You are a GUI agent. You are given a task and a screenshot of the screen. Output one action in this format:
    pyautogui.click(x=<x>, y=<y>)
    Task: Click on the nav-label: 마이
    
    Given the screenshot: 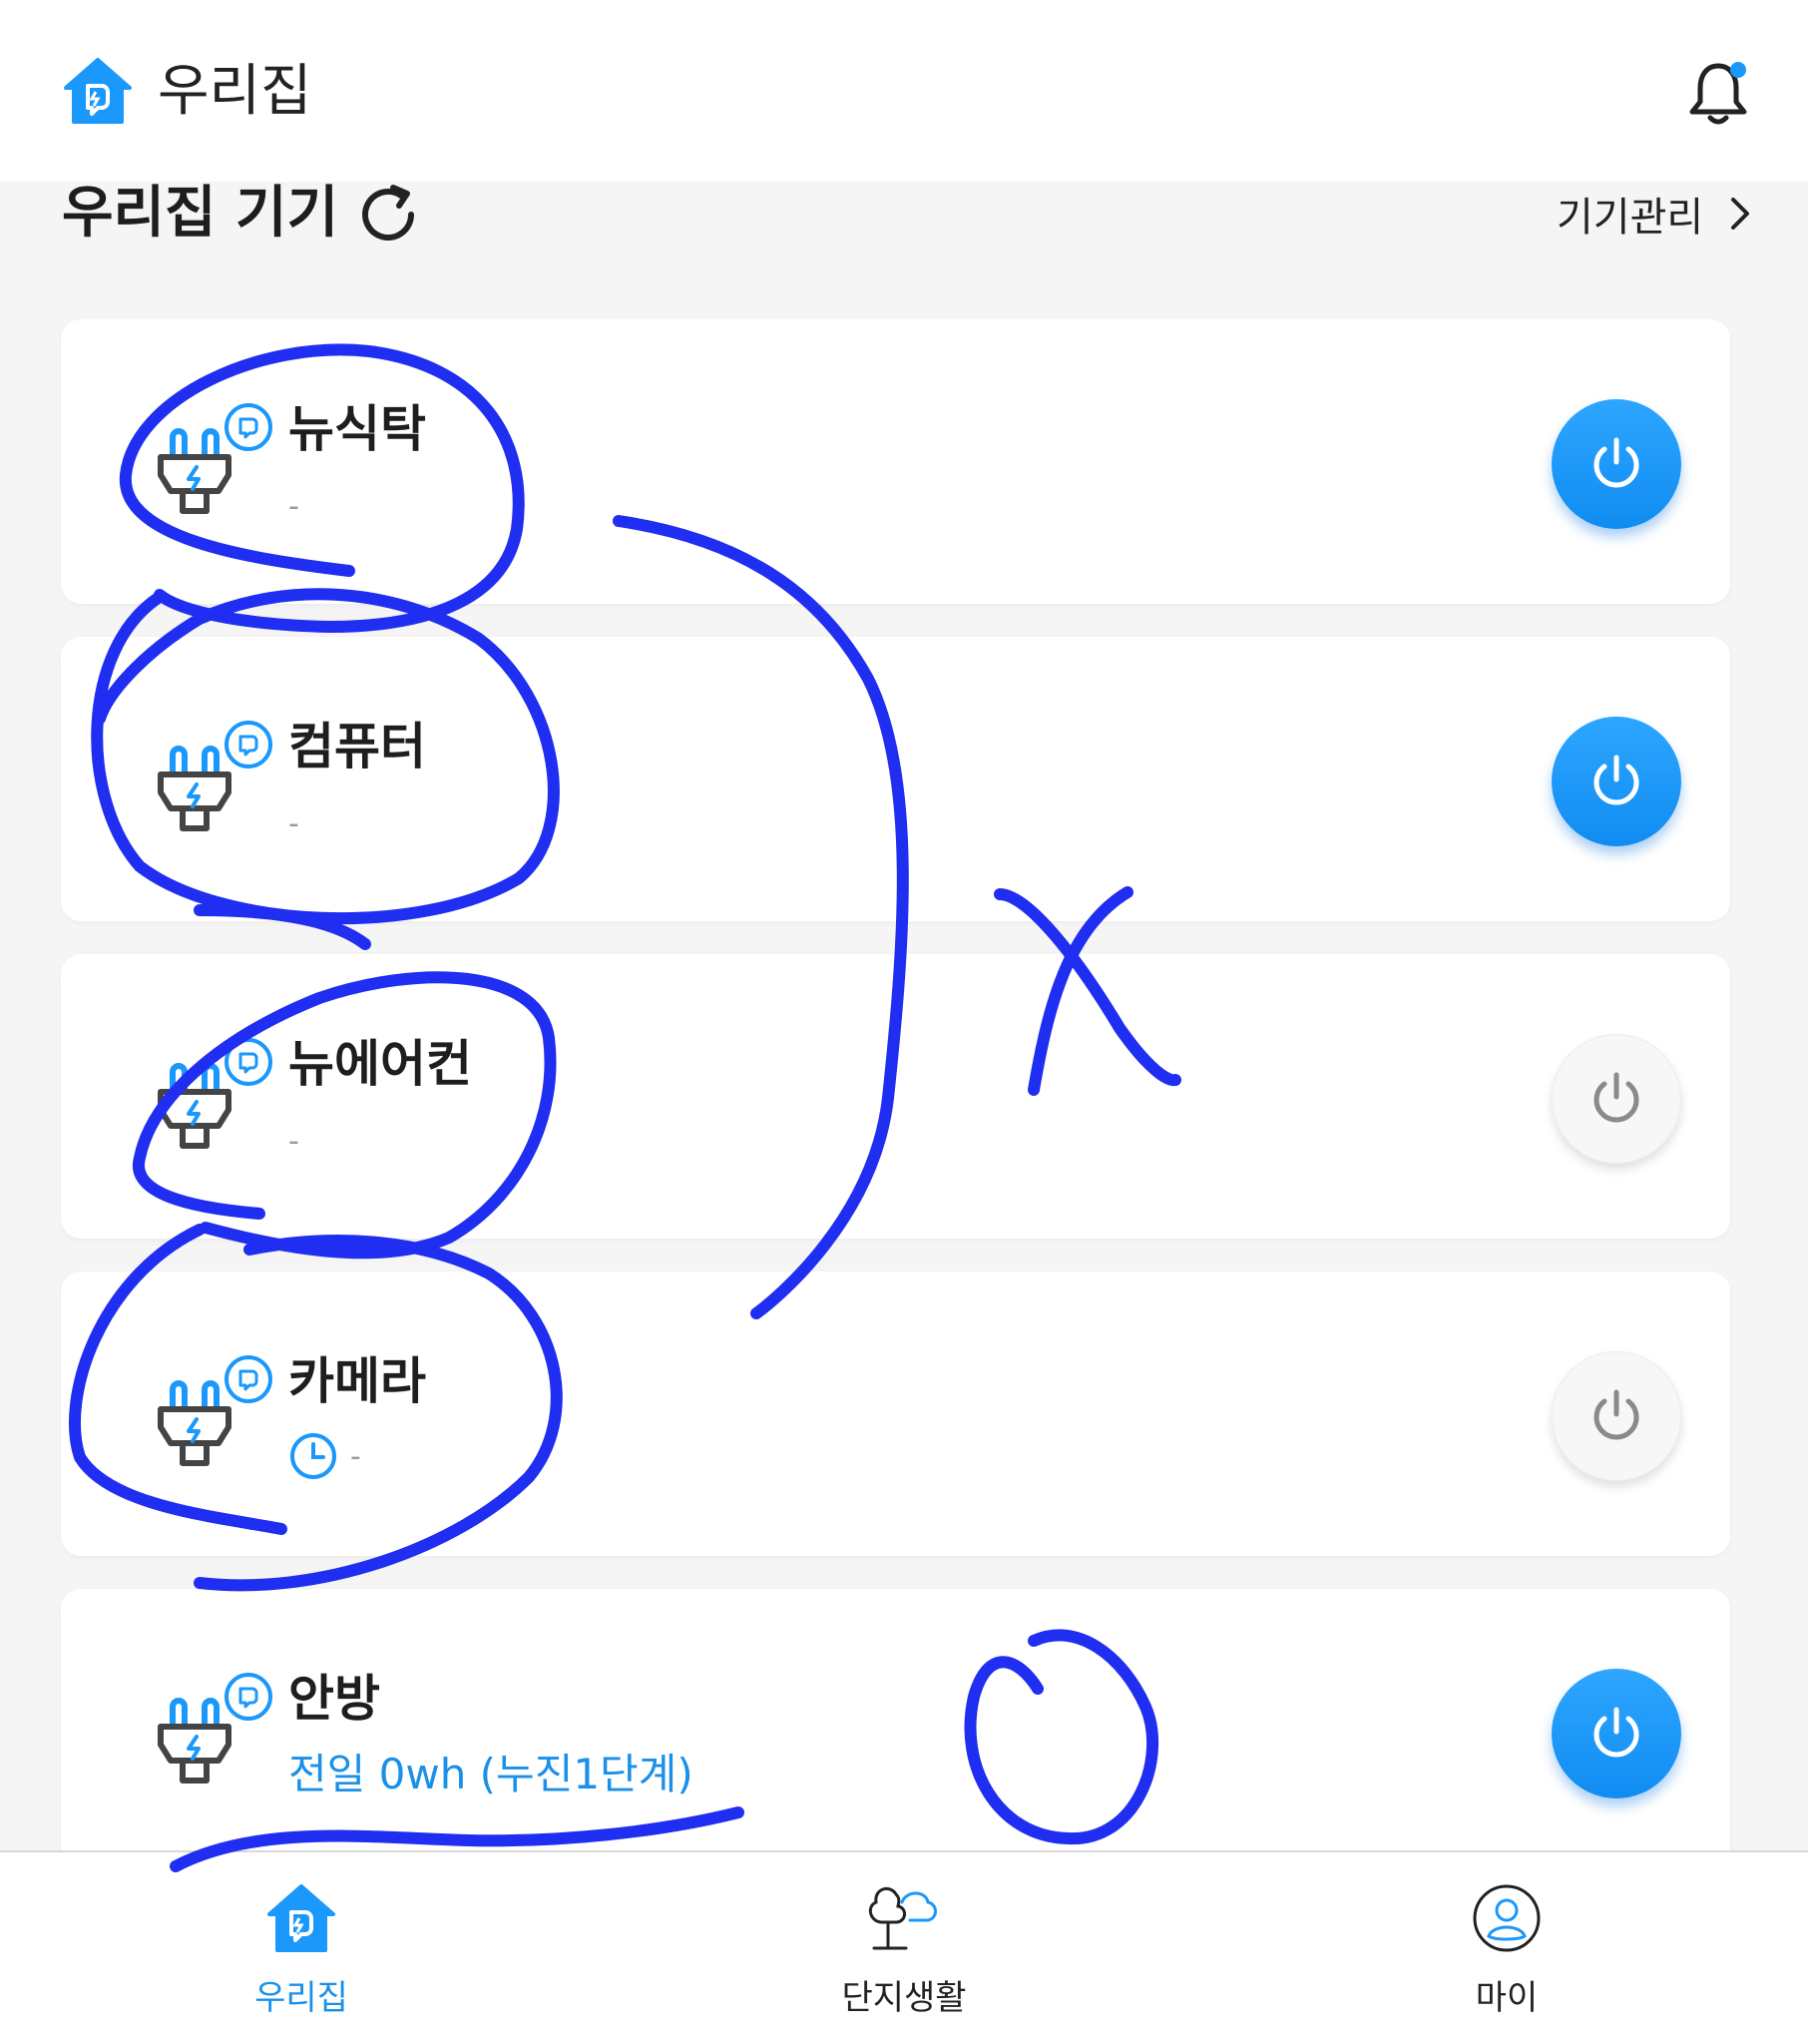 What is the action you would take?
    pyautogui.click(x=1507, y=1998)
    